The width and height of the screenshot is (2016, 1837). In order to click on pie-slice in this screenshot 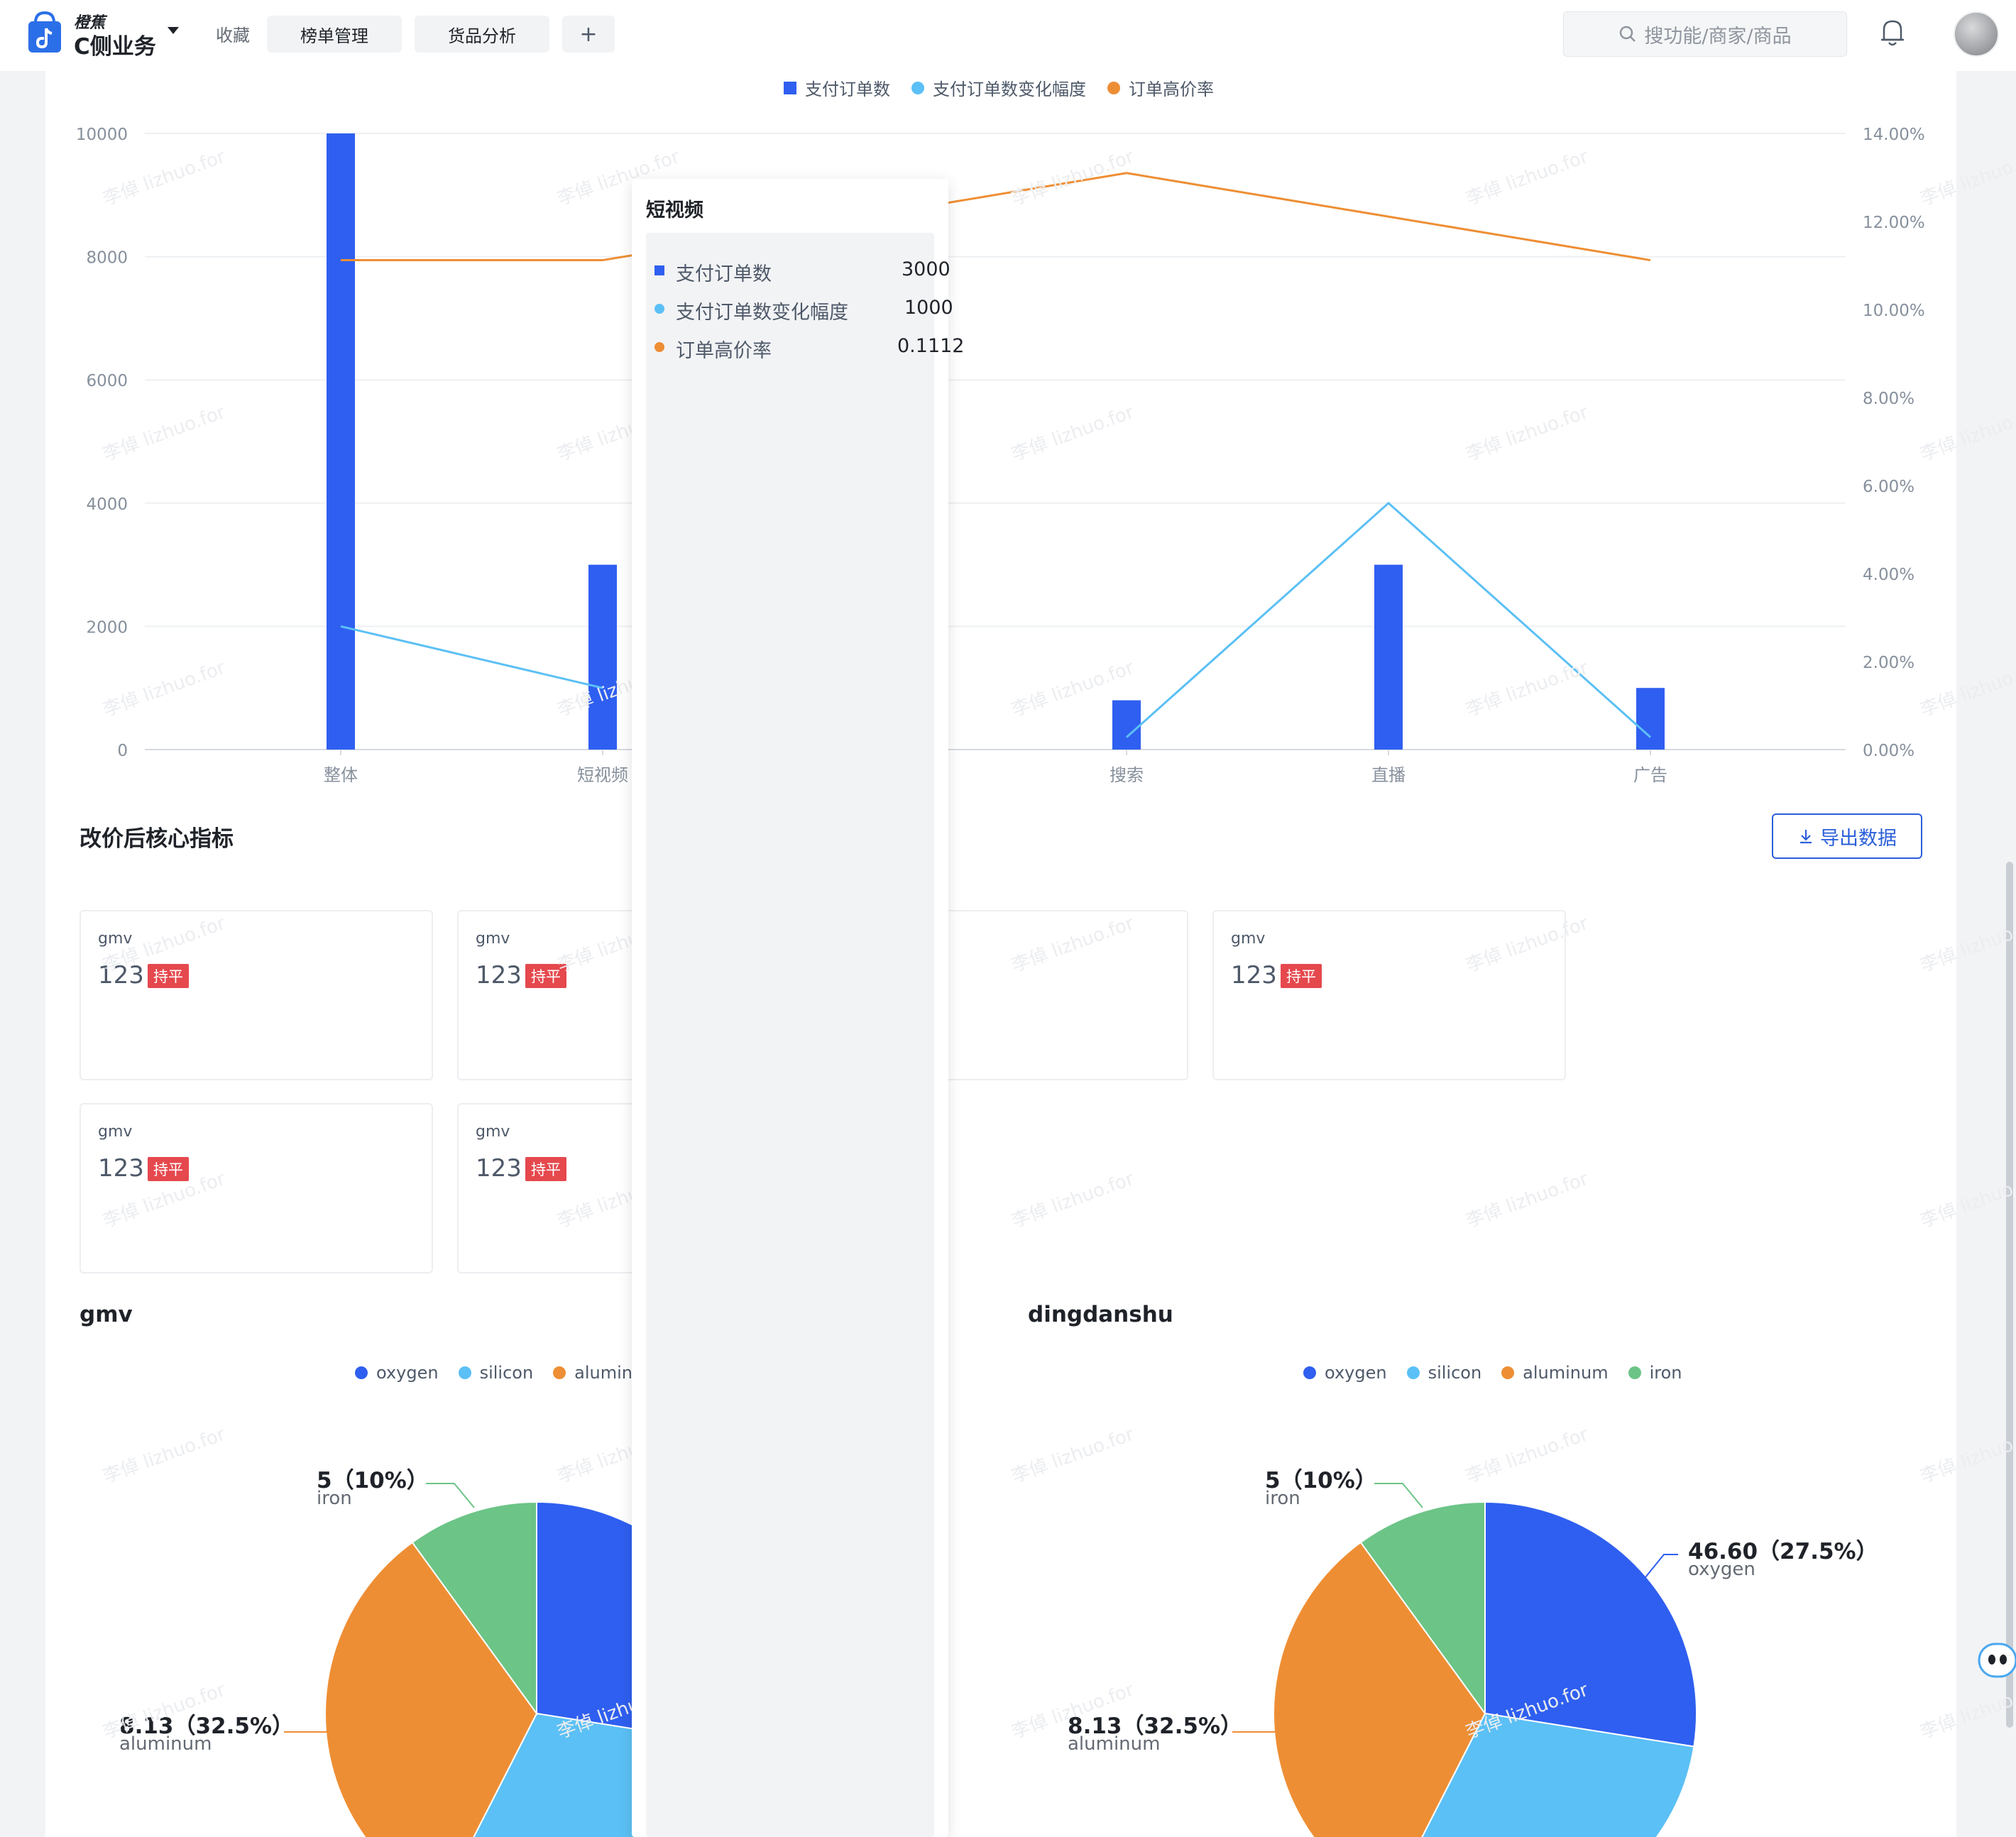, I will do `click(1591, 1624)`.